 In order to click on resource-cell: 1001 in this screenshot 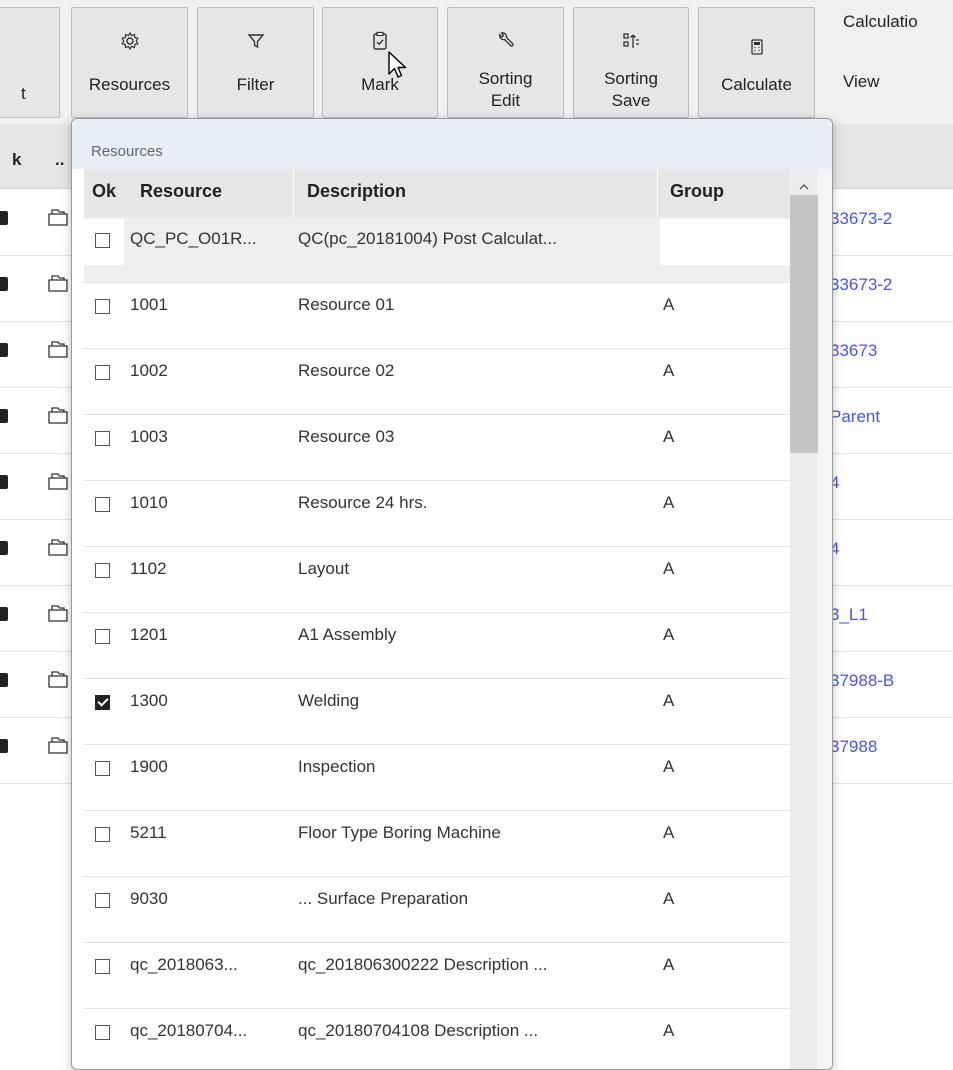, I will do `click(149, 304)`.